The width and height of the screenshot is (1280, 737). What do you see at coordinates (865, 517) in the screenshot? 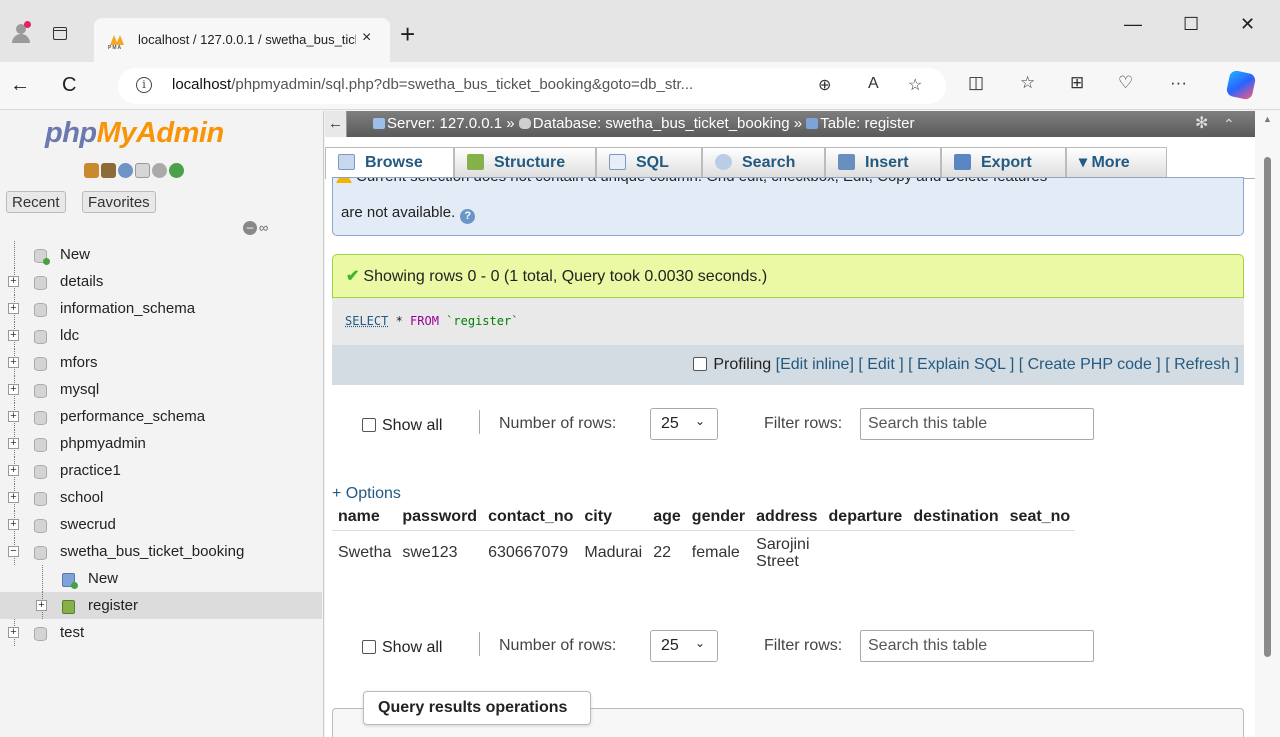
I see `column-header-departure: departure` at bounding box center [865, 517].